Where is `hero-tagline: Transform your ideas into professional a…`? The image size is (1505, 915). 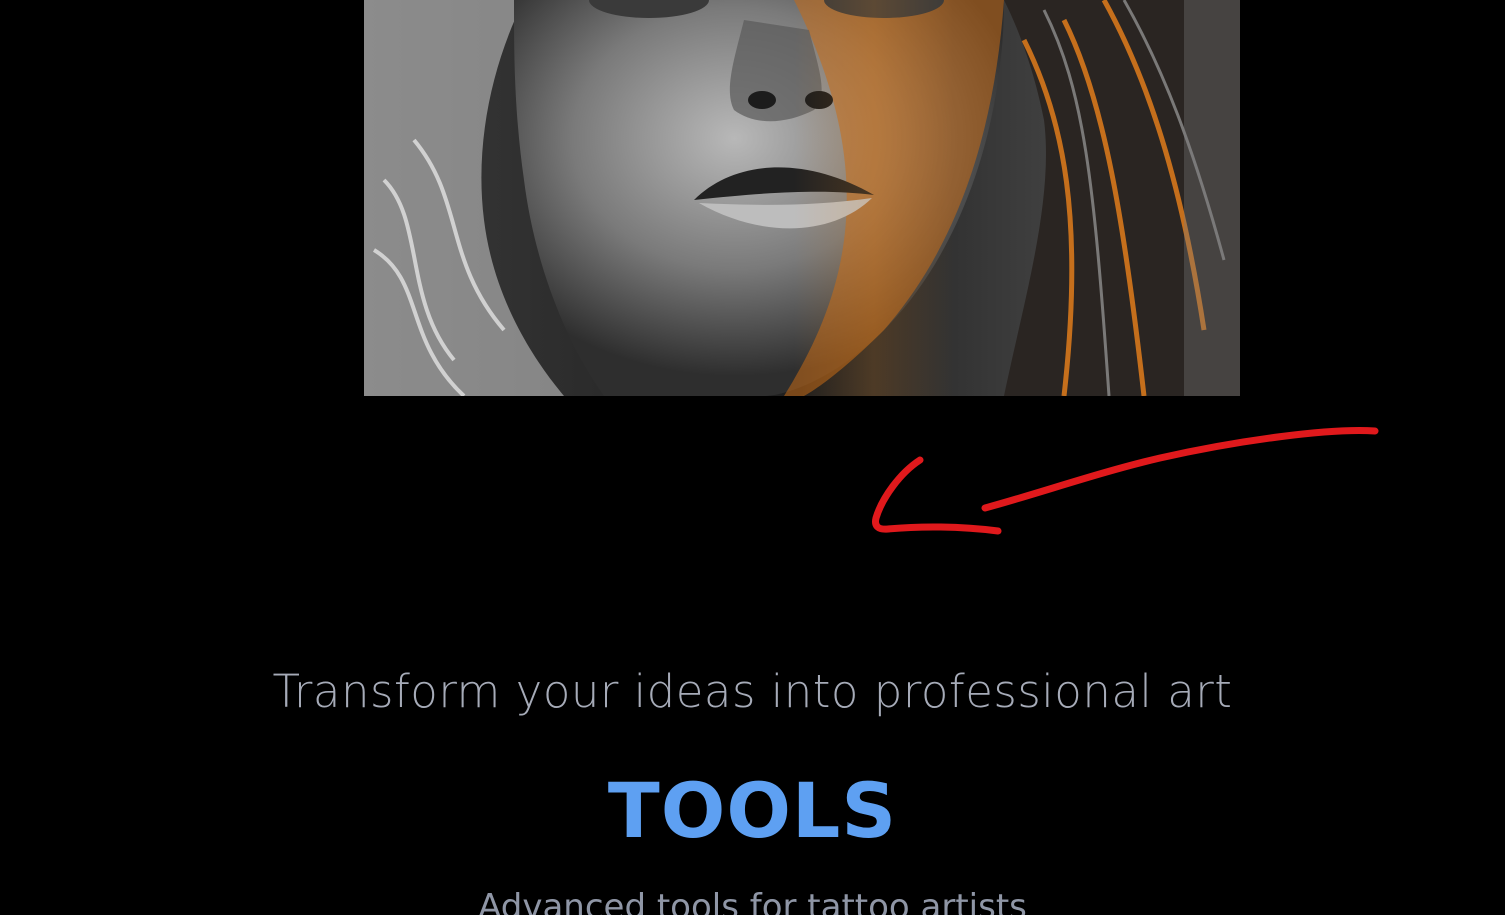
hero-tagline: Transform your ideas into professional a… is located at coordinates (752, 691).